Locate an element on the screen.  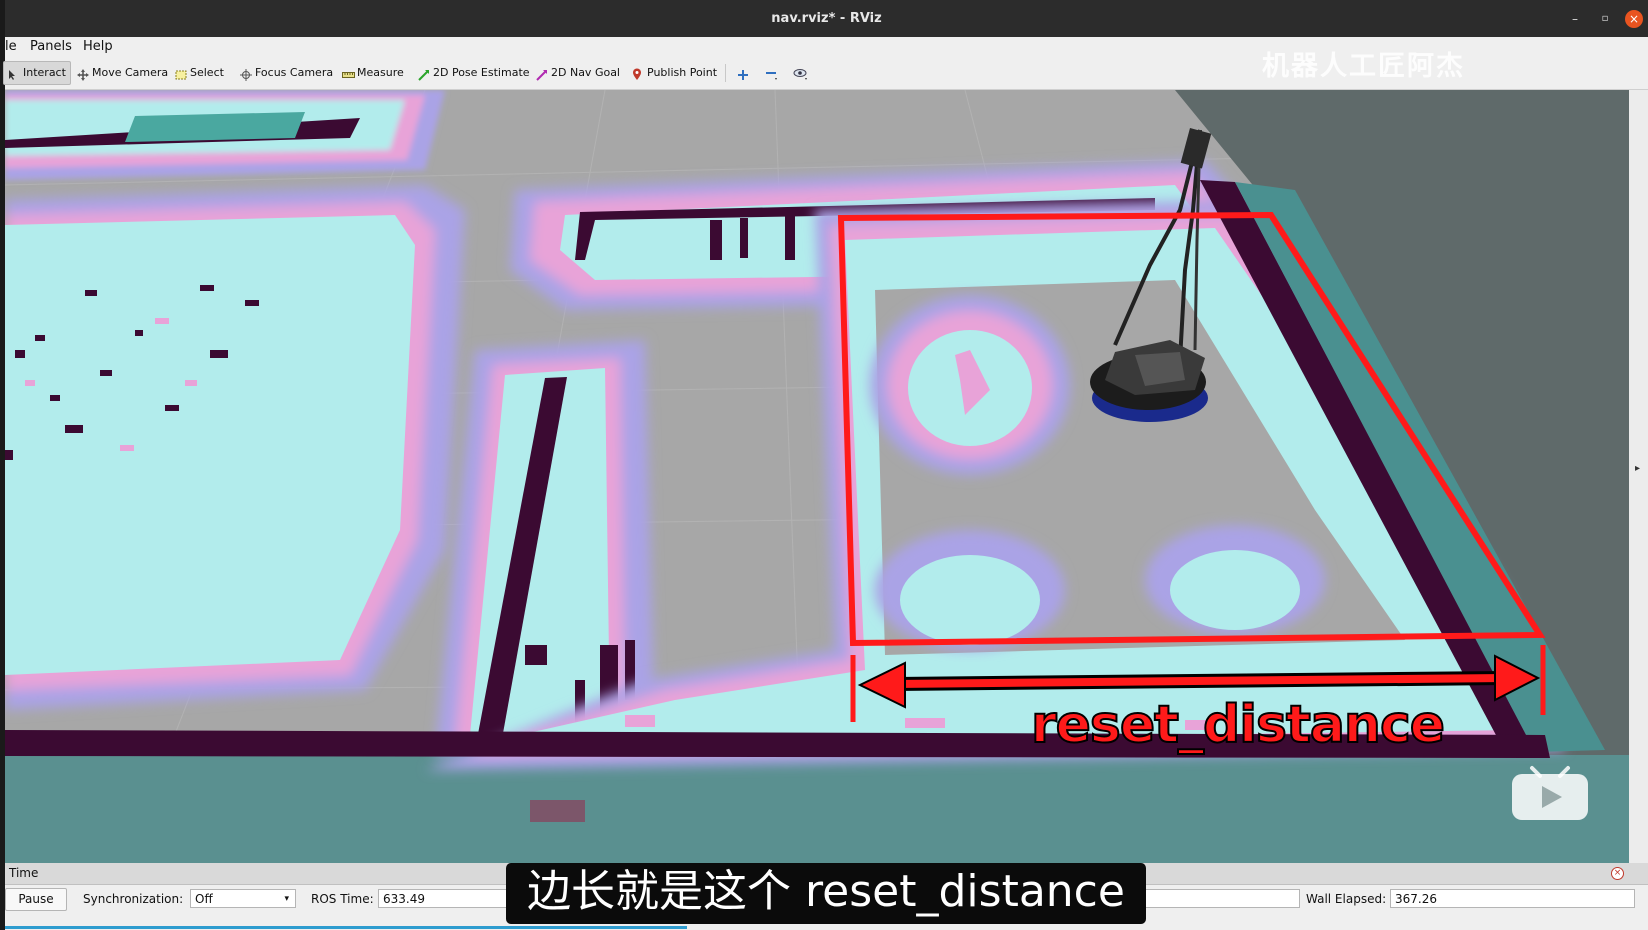
tool-publish-point-label: Publish Point is located at coordinates (682, 72).